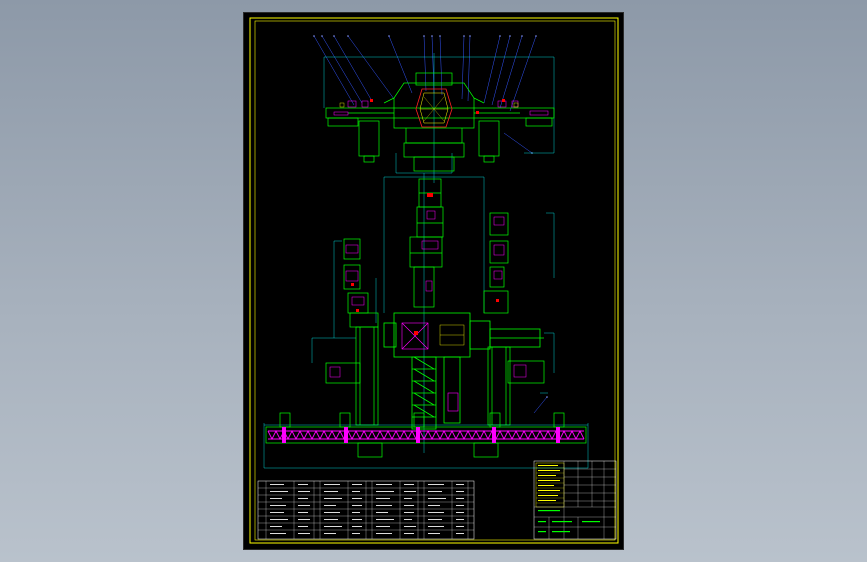 The image size is (867, 562). I want to click on title-block, so click(575, 500).